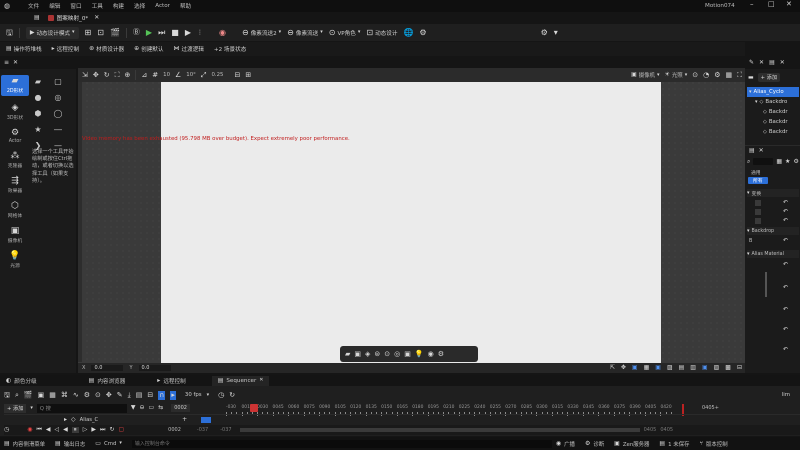 The height and width of the screenshot is (450, 800). I want to click on skip-end-icon: ⏭, so click(102, 430).